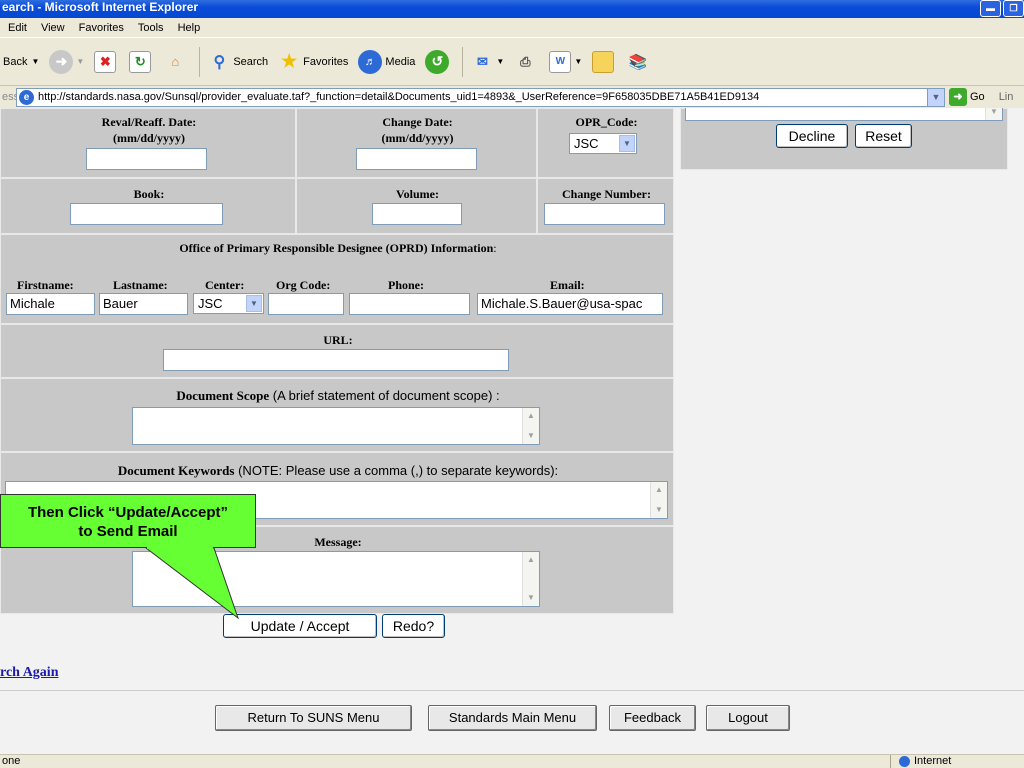 Image resolution: width=1024 pixels, height=768 pixels. I want to click on restore-button: ❐, so click(1013, 8).